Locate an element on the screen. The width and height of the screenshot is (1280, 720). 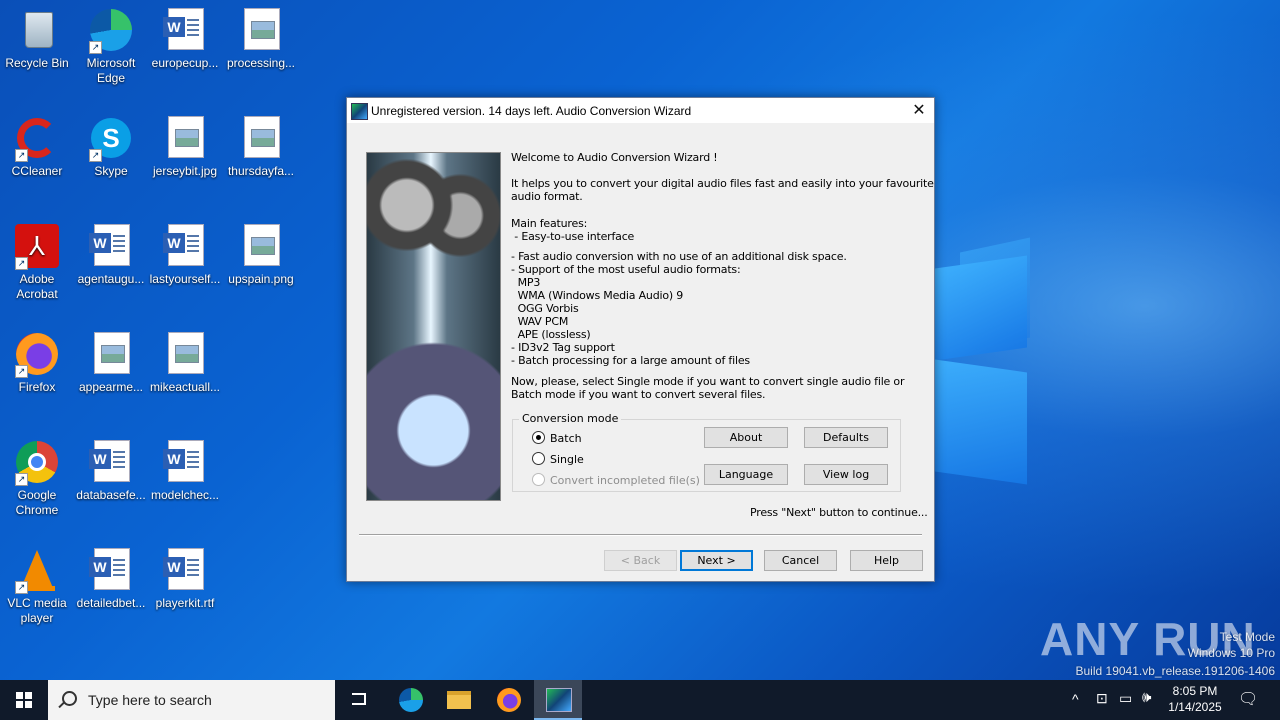
windows-start-icon is located at coordinates (24, 700).